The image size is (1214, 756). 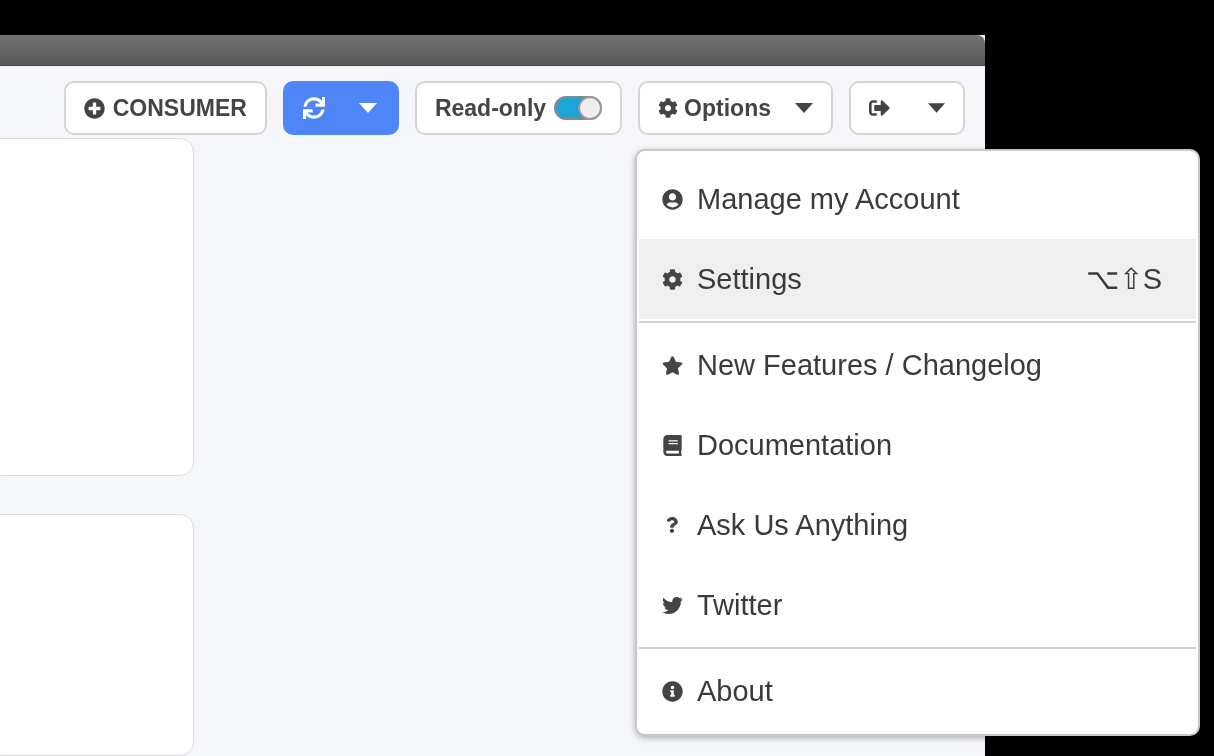 I want to click on menu-item: Manage my Account, so click(x=917, y=199).